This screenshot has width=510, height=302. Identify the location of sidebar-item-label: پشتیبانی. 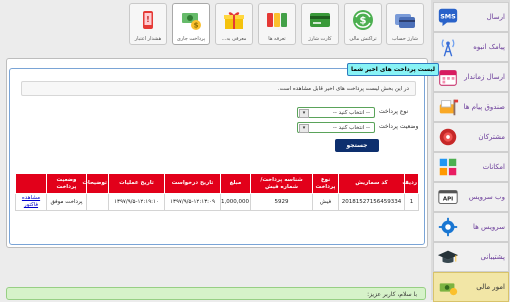
(492, 257).